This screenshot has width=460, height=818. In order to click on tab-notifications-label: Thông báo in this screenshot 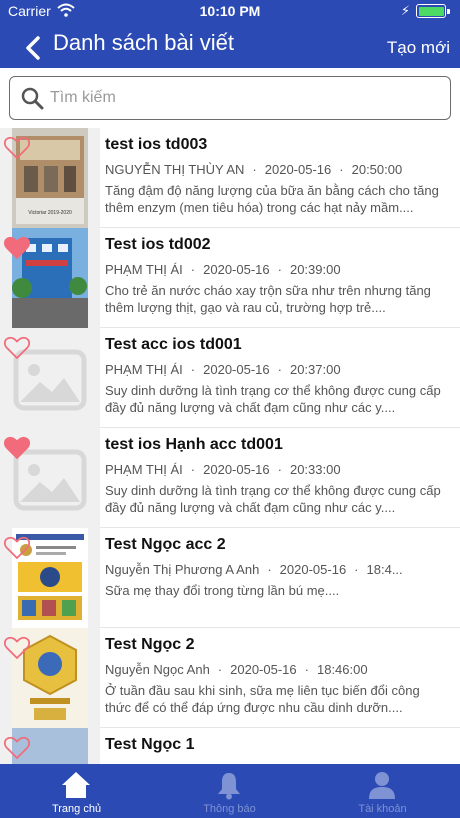, I will do `click(229, 809)`.